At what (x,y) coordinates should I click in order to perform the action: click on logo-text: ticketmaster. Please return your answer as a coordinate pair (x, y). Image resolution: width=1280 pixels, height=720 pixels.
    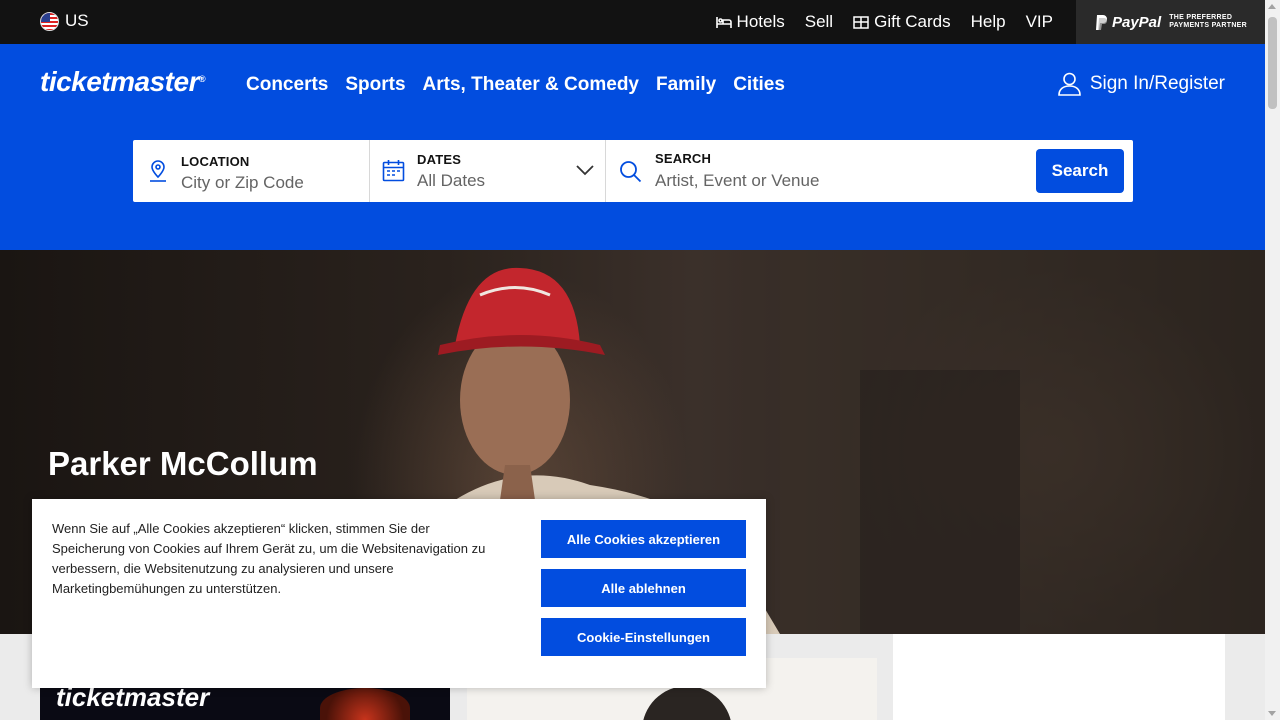
    Looking at the image, I should click on (119, 81).